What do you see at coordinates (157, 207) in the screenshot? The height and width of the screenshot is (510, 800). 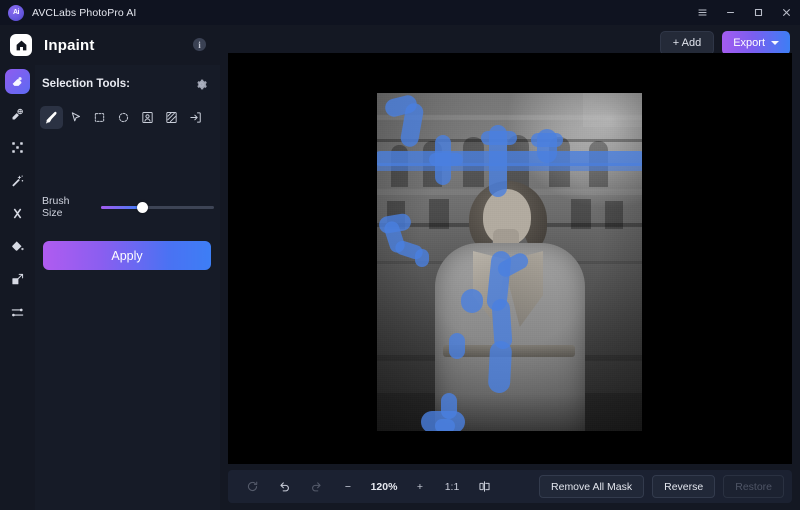 I see `brush-size-slider` at bounding box center [157, 207].